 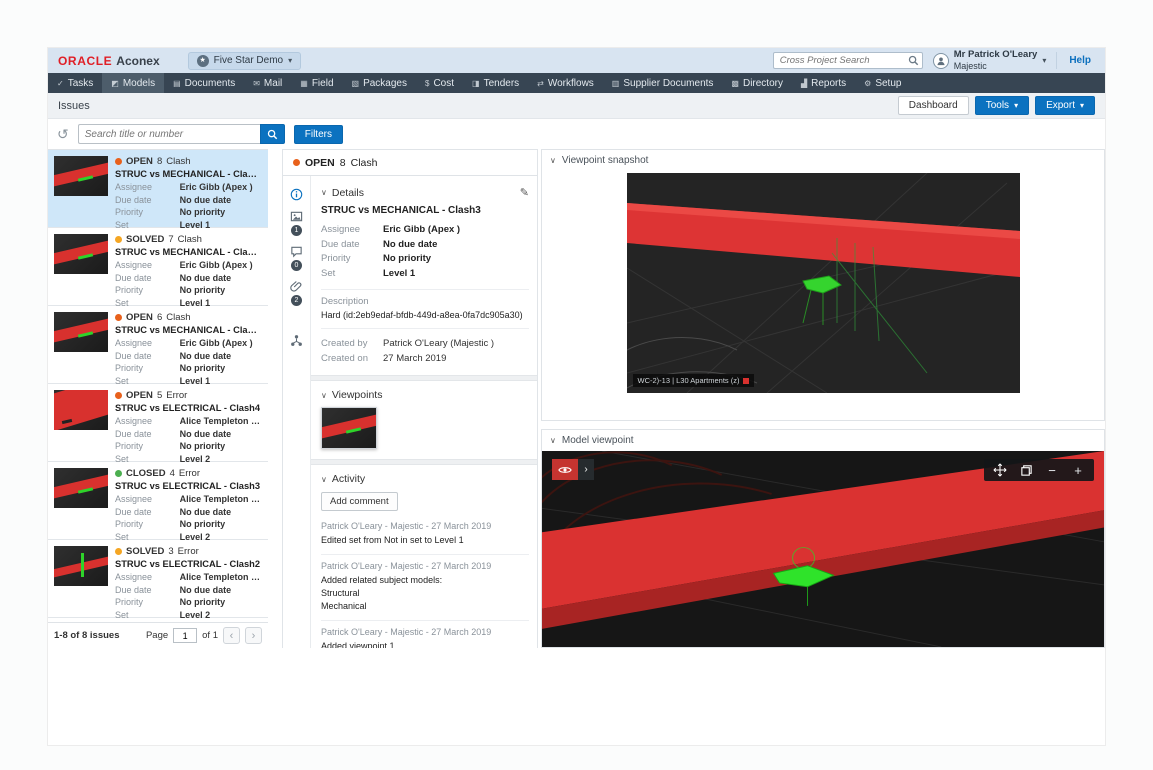 I want to click on snapshot-image, so click(x=808, y=293).